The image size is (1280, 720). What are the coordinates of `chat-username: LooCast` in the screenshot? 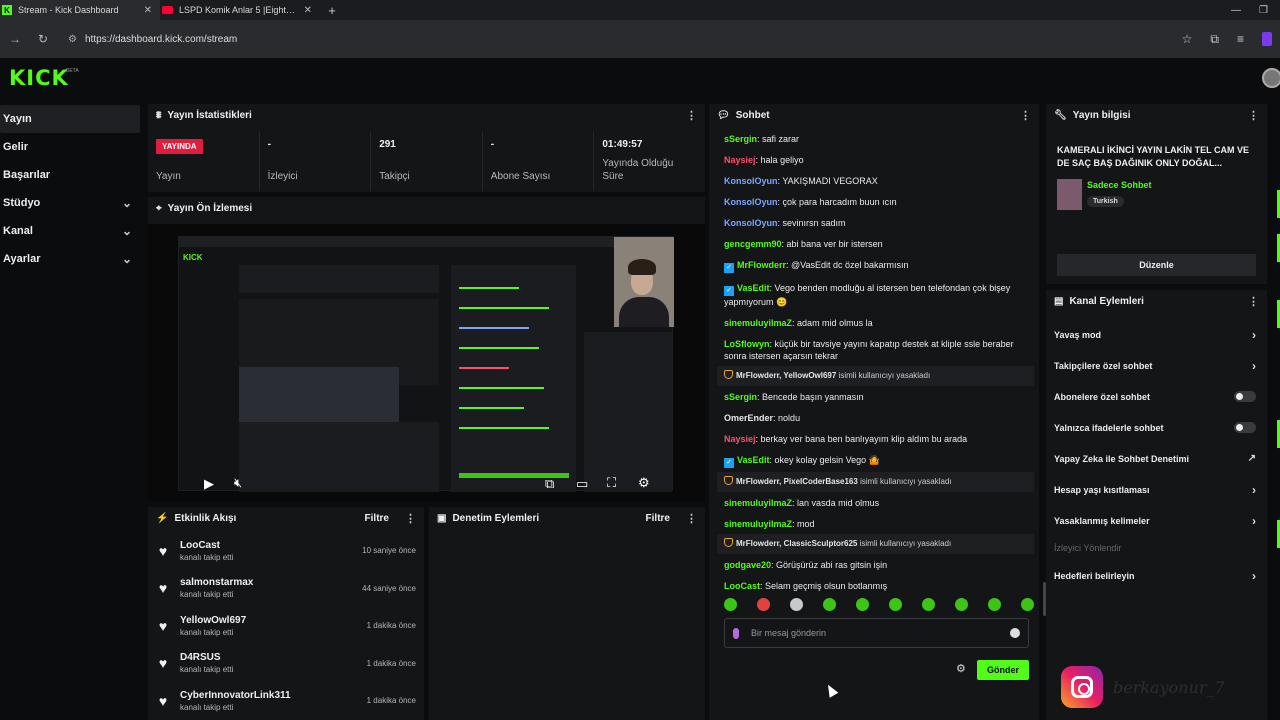 It's located at (742, 586).